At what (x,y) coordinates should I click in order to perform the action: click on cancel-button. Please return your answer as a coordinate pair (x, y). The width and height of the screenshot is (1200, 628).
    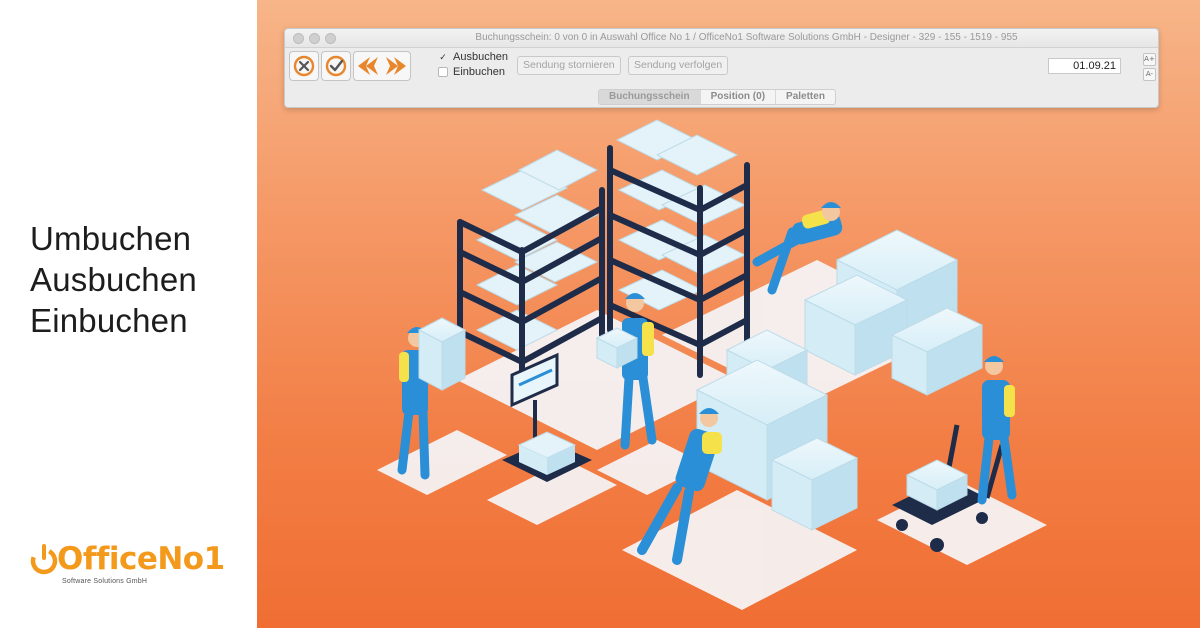
    Looking at the image, I should click on (304, 66).